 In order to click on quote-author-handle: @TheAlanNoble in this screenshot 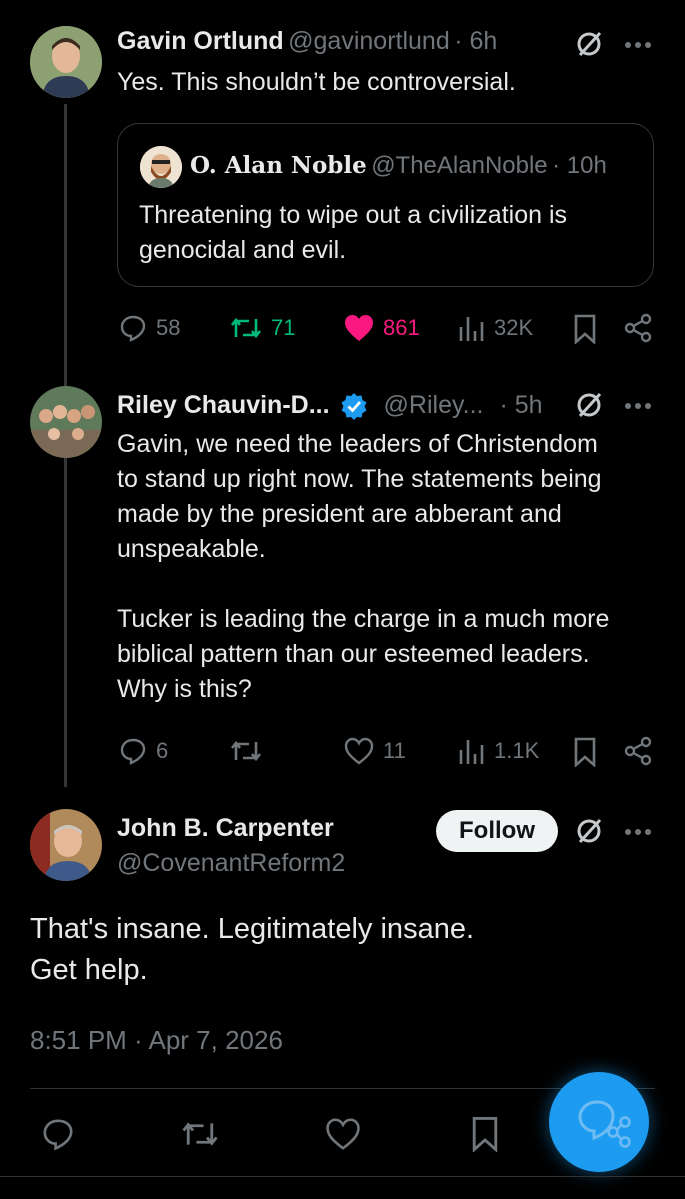, I will do `click(459, 165)`.